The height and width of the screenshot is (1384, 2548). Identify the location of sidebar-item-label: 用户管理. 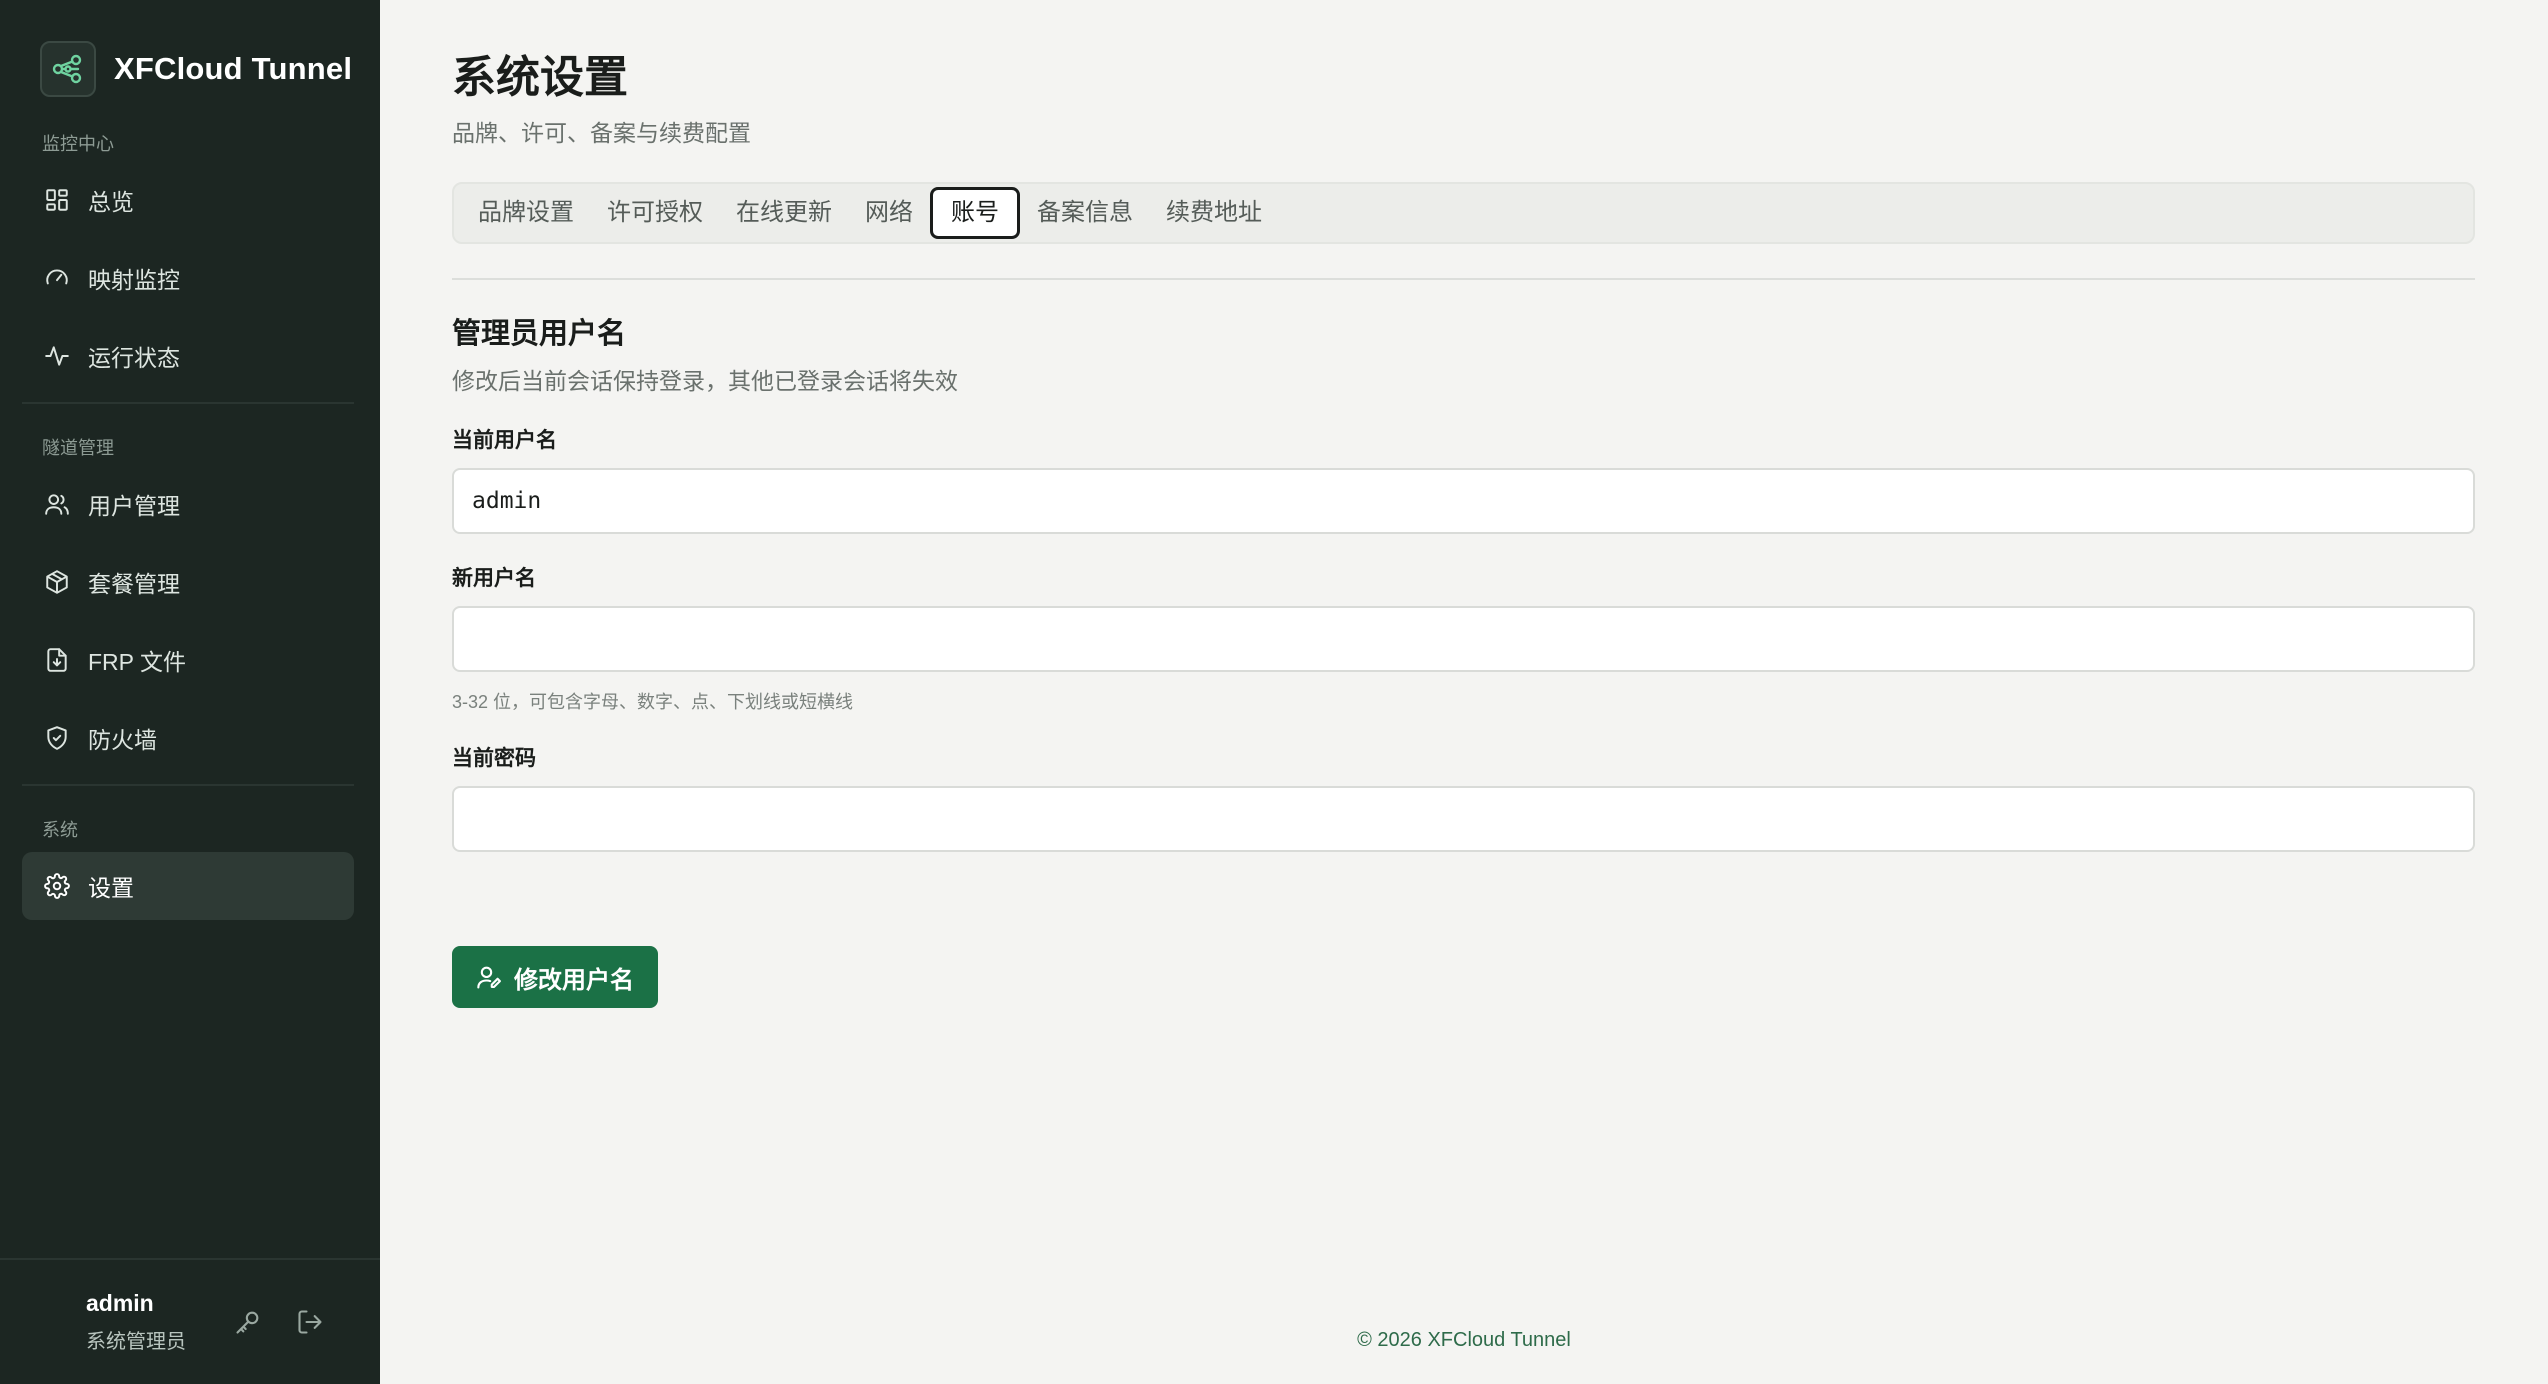
(134, 506).